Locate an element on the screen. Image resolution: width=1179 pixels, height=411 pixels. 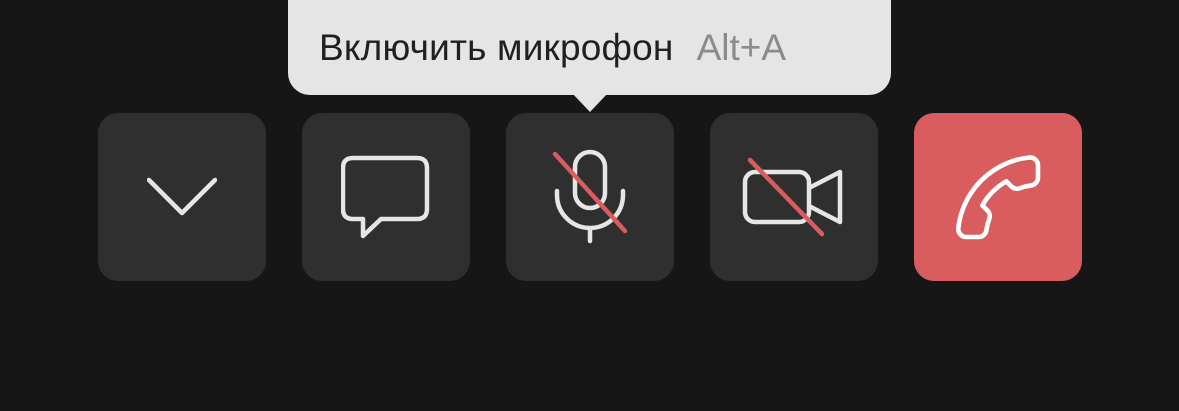
chat-button is located at coordinates (386, 197).